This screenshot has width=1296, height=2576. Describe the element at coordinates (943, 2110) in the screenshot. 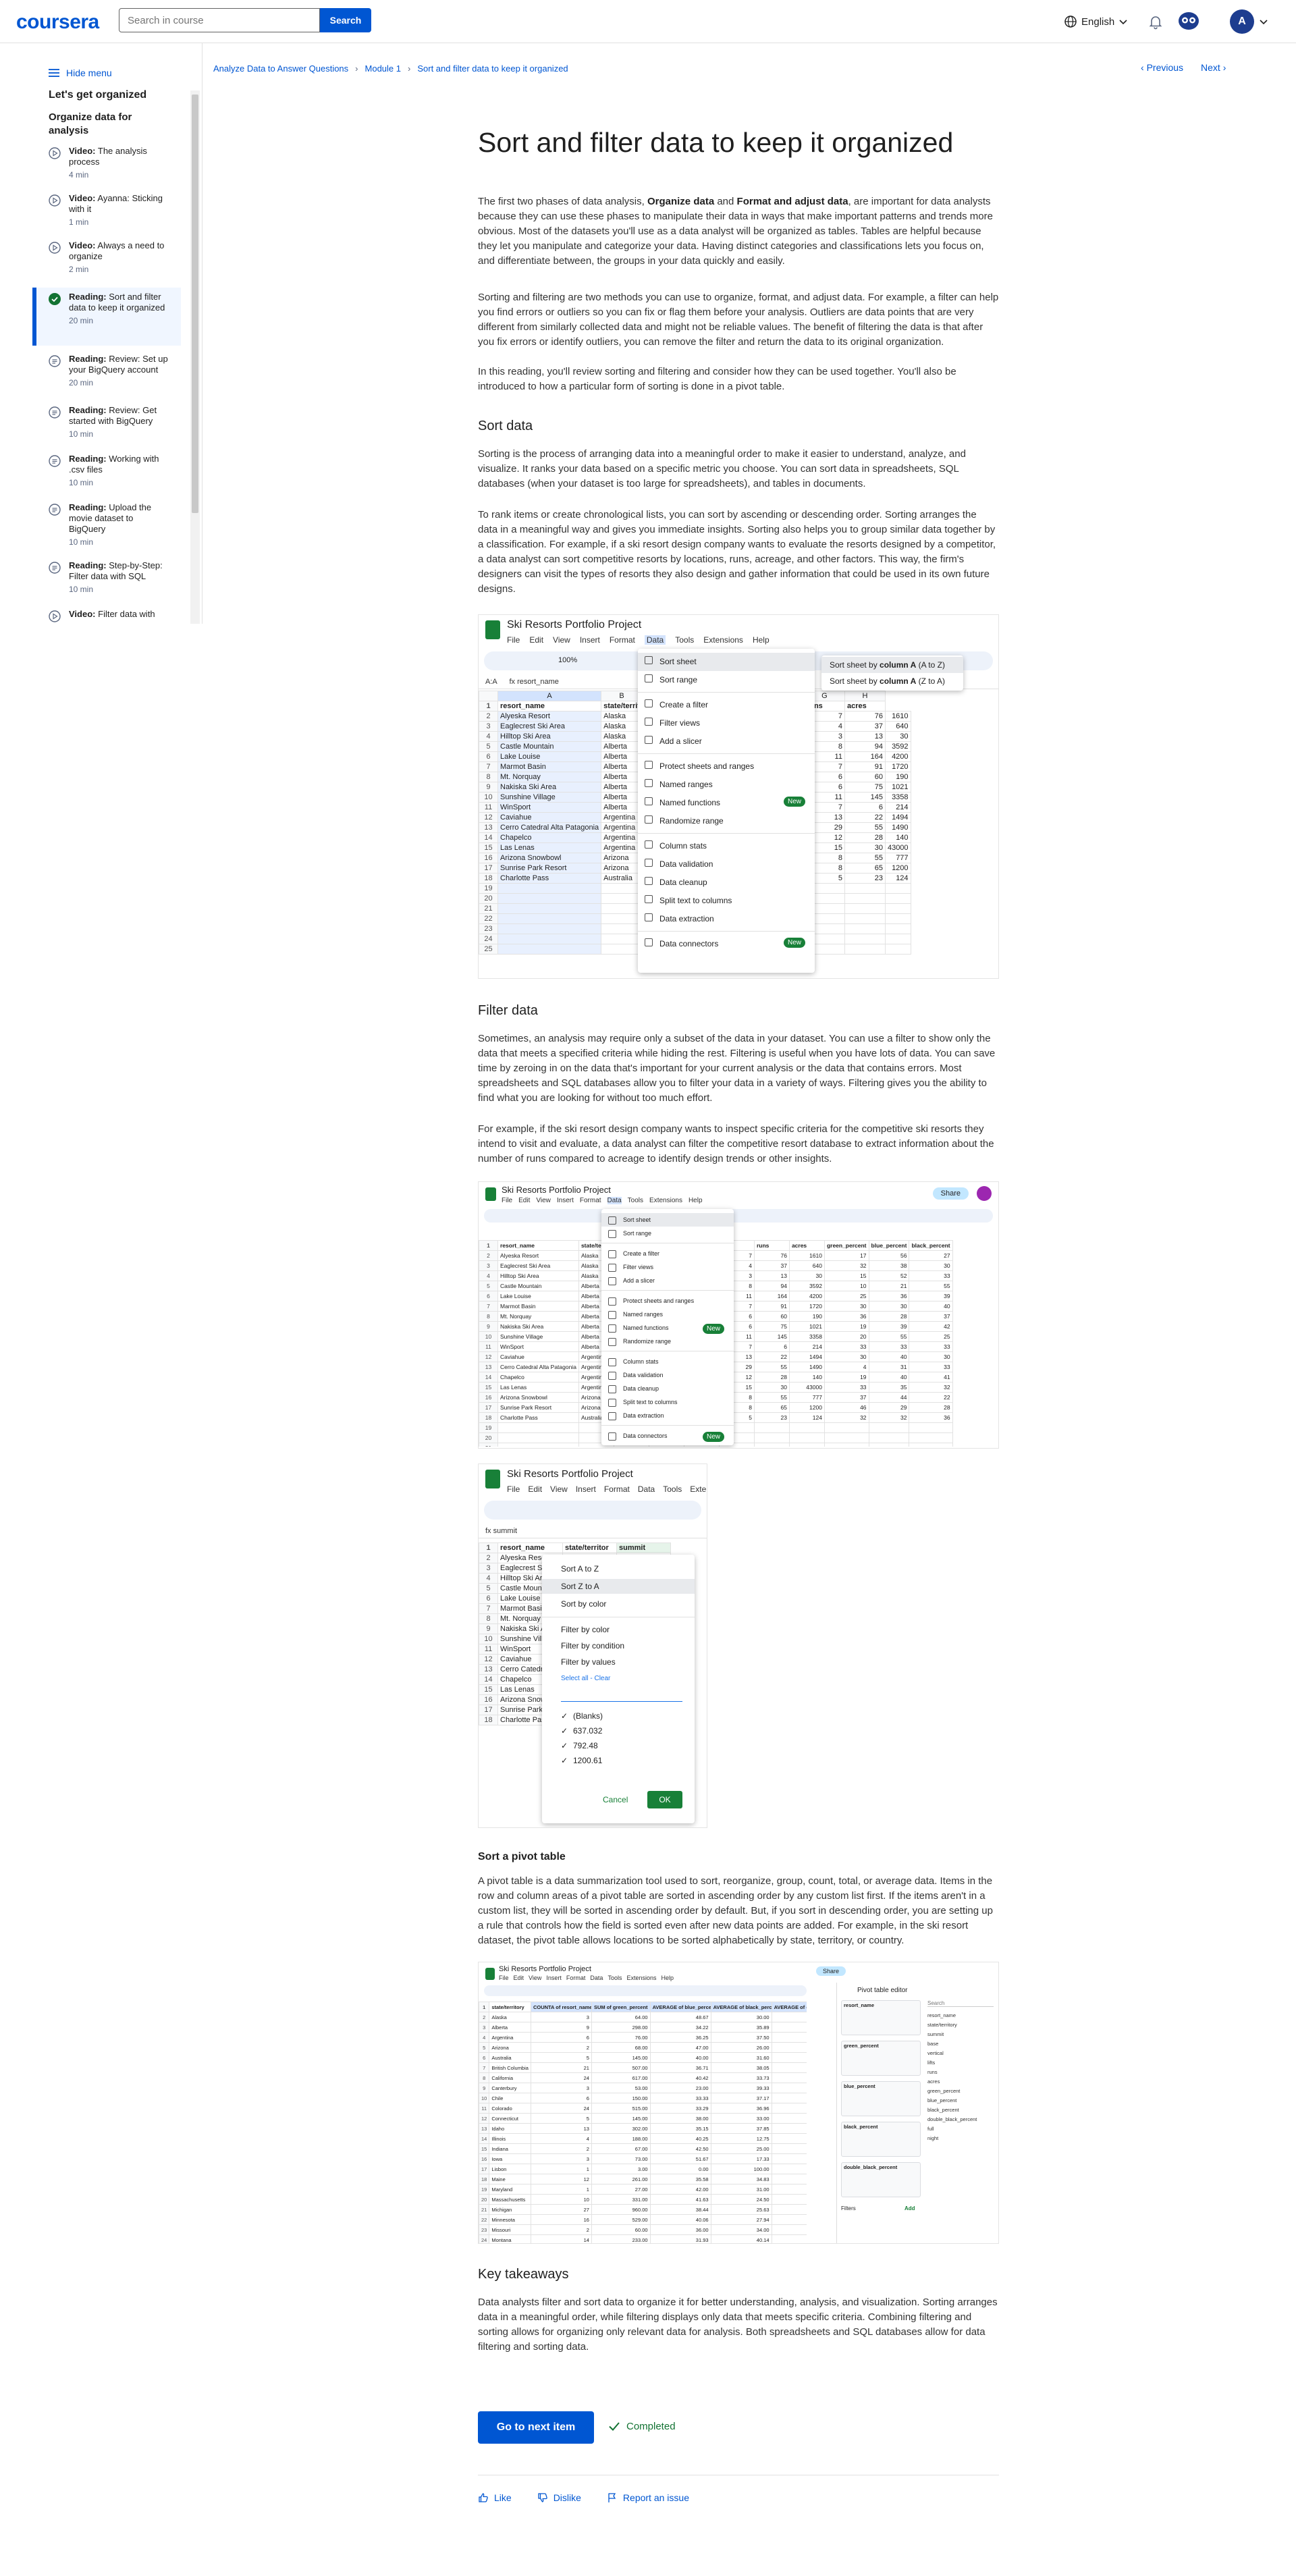

I see `pivot-field-item: black_percent` at that location.